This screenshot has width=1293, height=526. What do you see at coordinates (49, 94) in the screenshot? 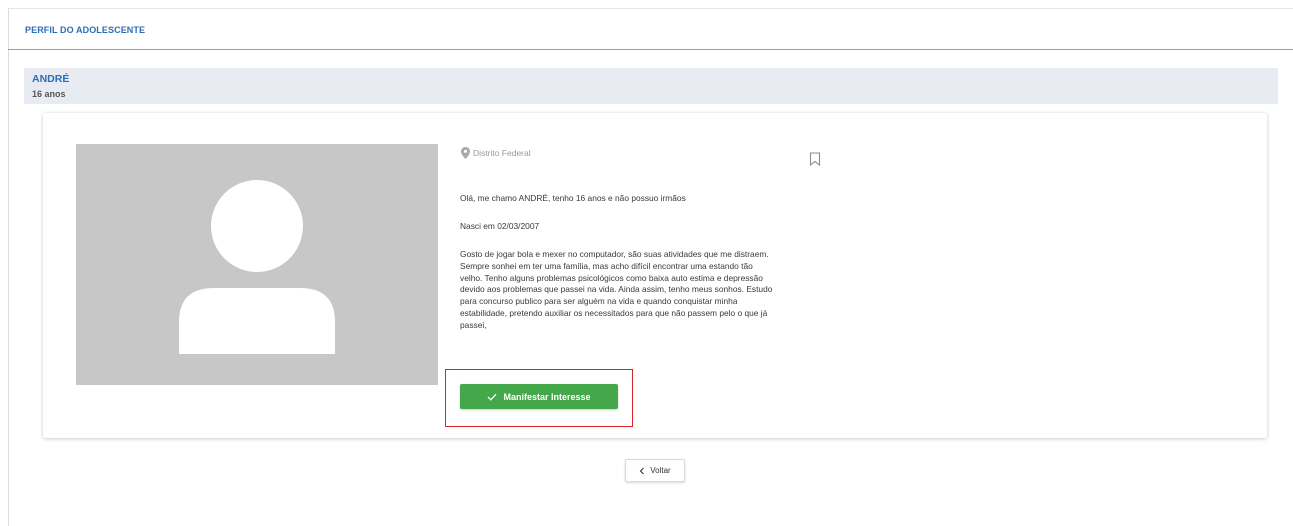
I see `profile-age: 16 anos` at bounding box center [49, 94].